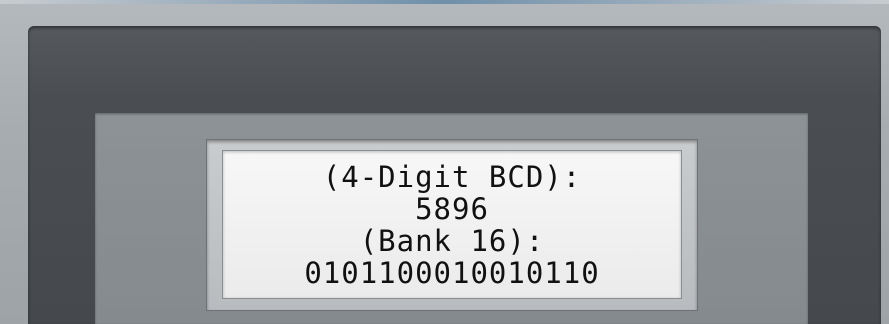  I want to click on lcd-line-bcd-label: (4-Digit BCD):, so click(452, 177).